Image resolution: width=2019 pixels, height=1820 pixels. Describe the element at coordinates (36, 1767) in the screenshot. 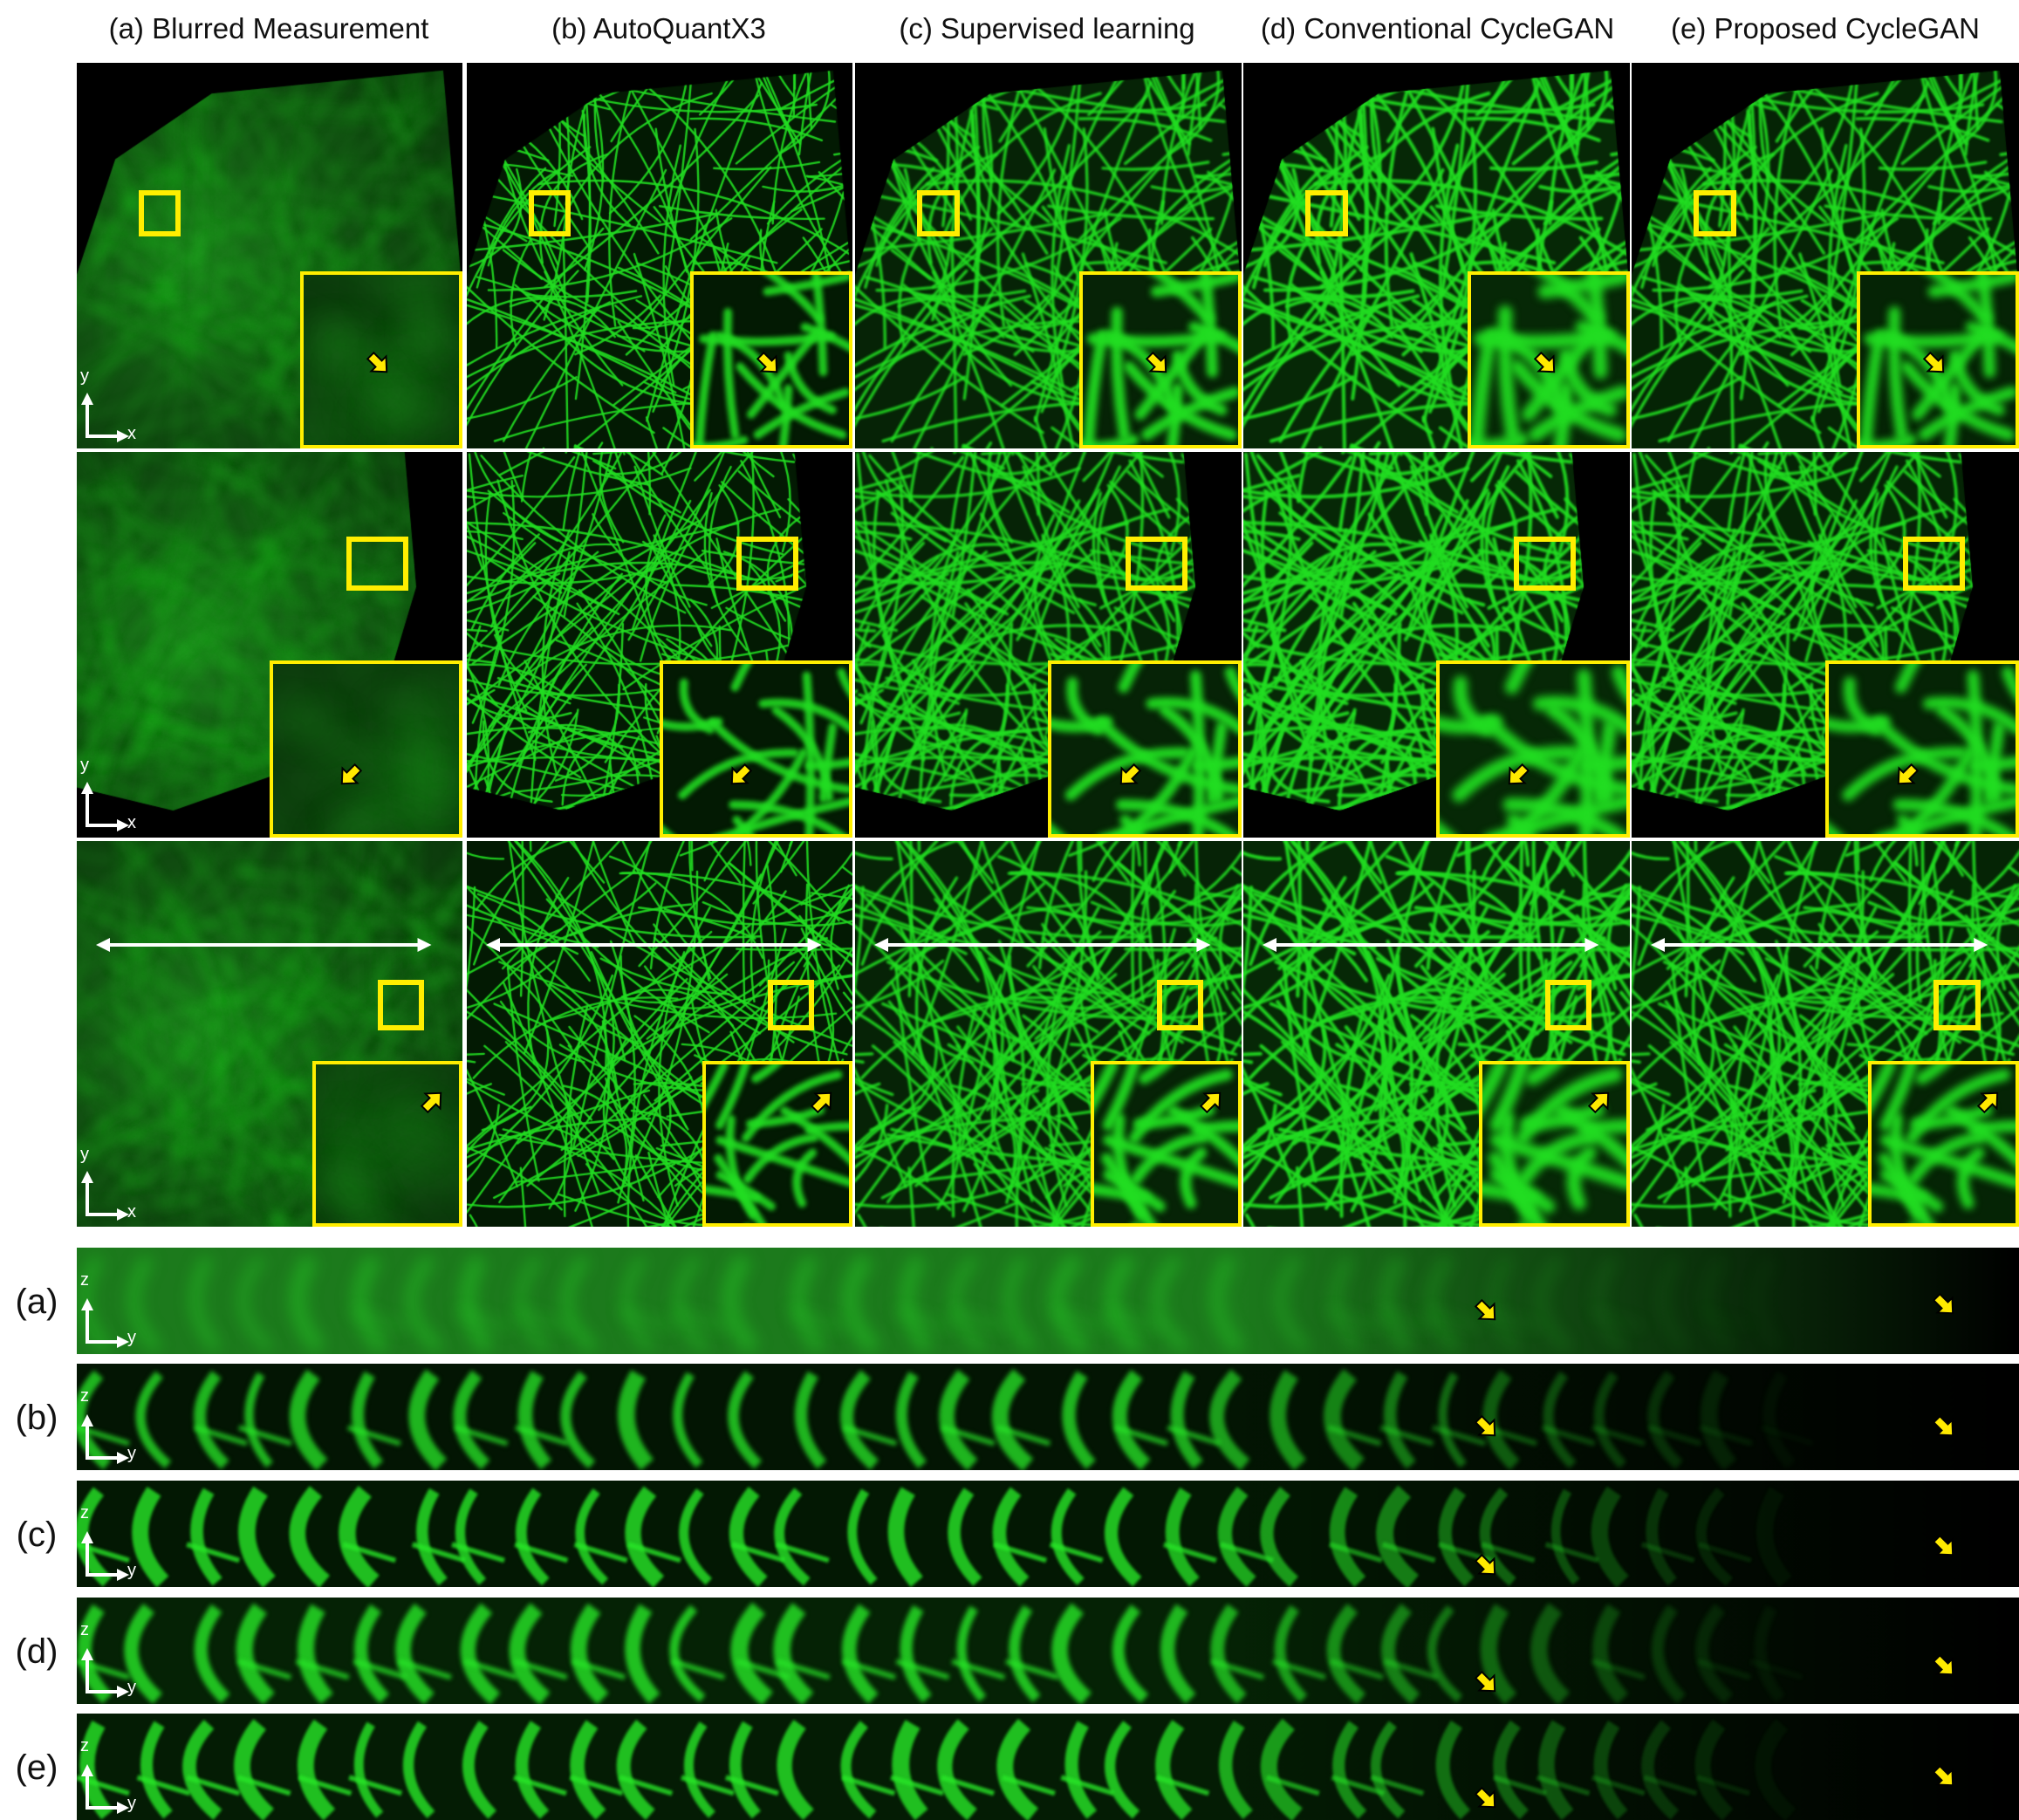

I see `axial-row-label-e: (e)` at that location.